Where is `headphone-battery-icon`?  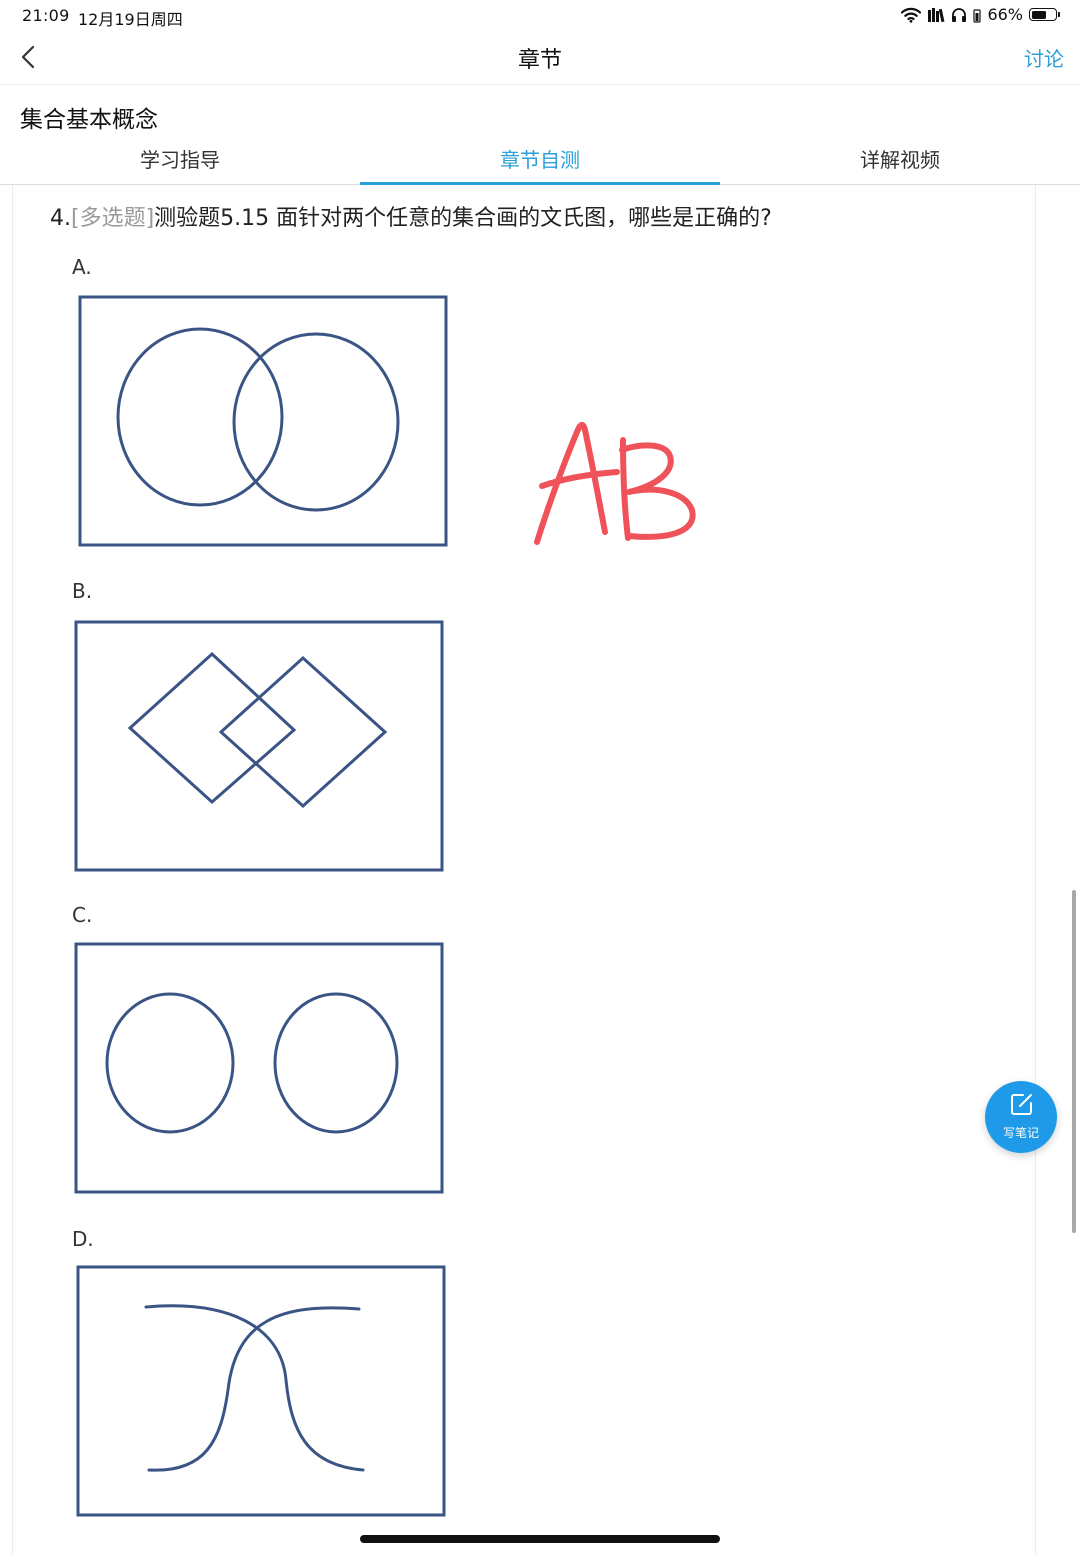 headphone-battery-icon is located at coordinates (977, 15).